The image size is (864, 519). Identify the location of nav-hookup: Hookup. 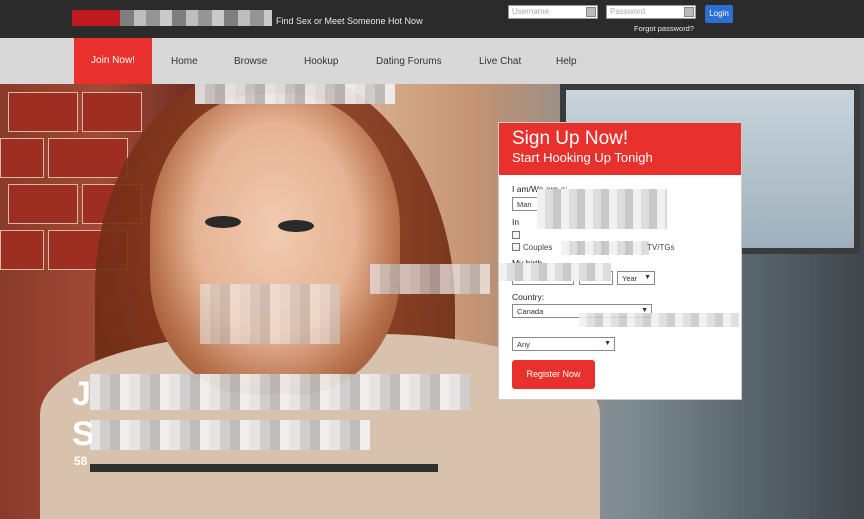
(321, 61).